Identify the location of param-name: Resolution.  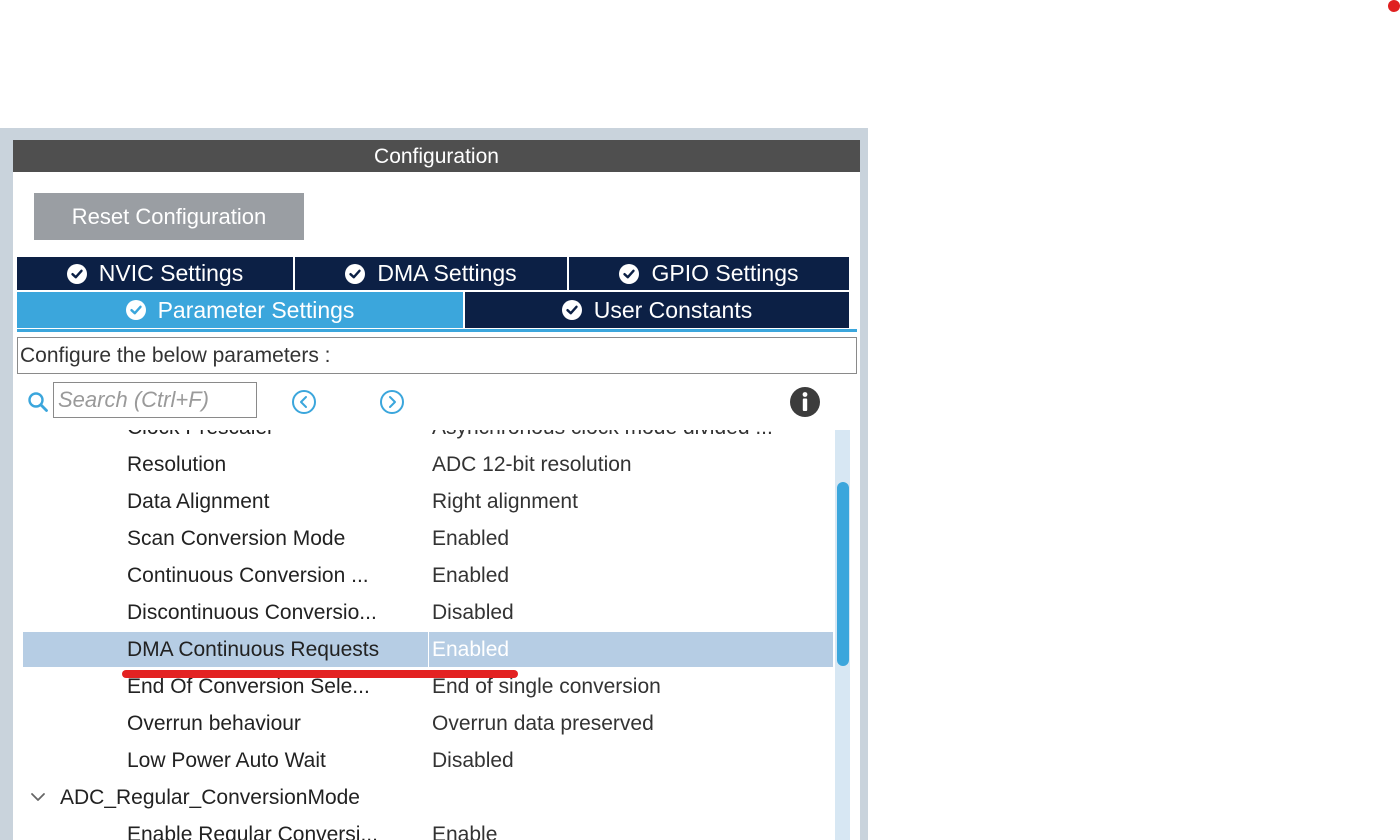
(177, 464).